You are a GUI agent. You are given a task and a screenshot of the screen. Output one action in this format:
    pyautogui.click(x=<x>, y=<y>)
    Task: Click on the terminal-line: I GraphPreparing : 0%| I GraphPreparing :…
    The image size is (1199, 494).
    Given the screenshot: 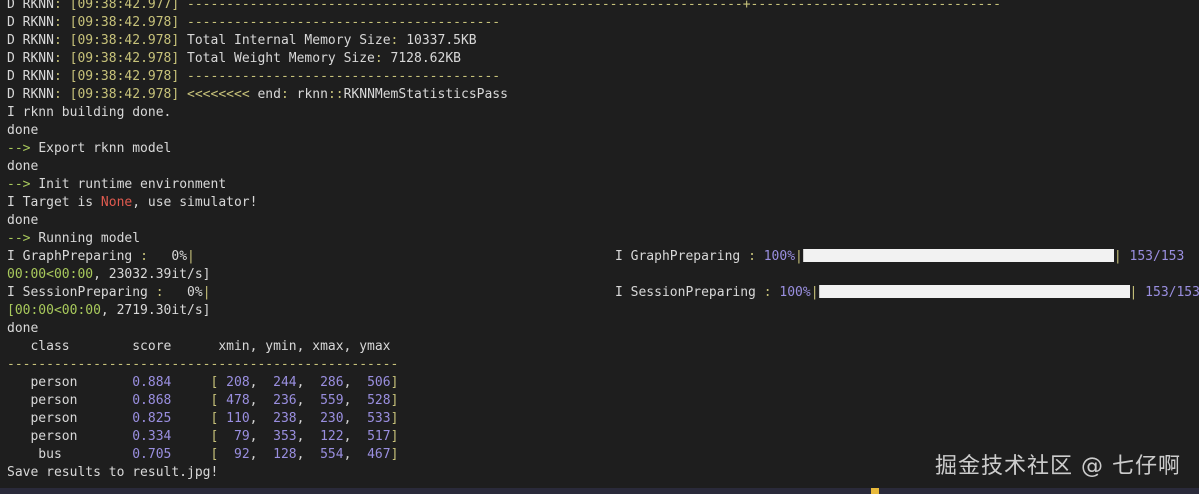 What is the action you would take?
    pyautogui.click(x=603, y=257)
    